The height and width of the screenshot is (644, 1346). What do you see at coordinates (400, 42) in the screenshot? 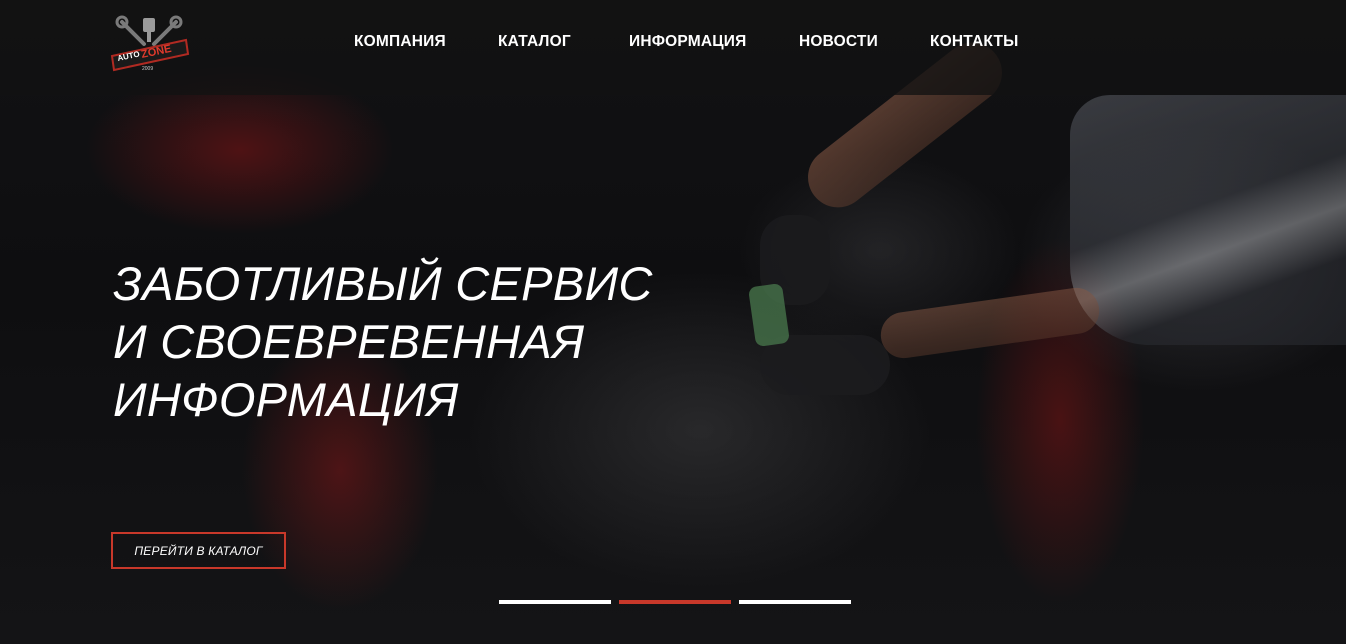
I see `nav-item-company: КОМПАНИЯ` at bounding box center [400, 42].